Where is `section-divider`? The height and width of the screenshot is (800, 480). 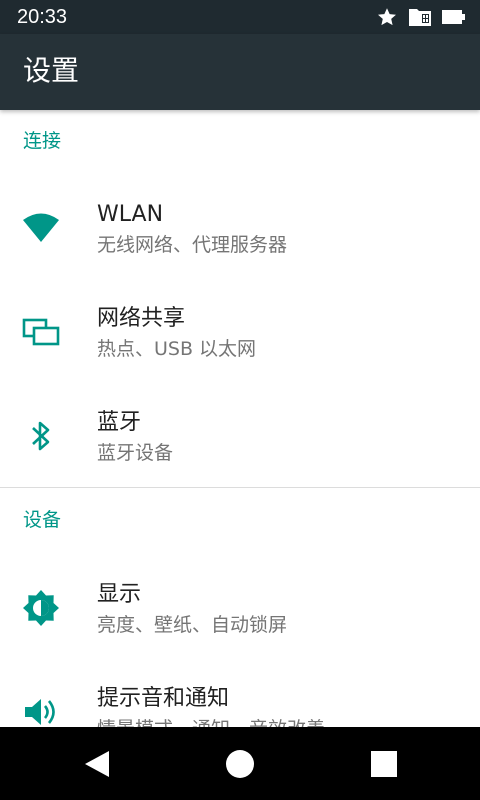 section-divider is located at coordinates (240, 487).